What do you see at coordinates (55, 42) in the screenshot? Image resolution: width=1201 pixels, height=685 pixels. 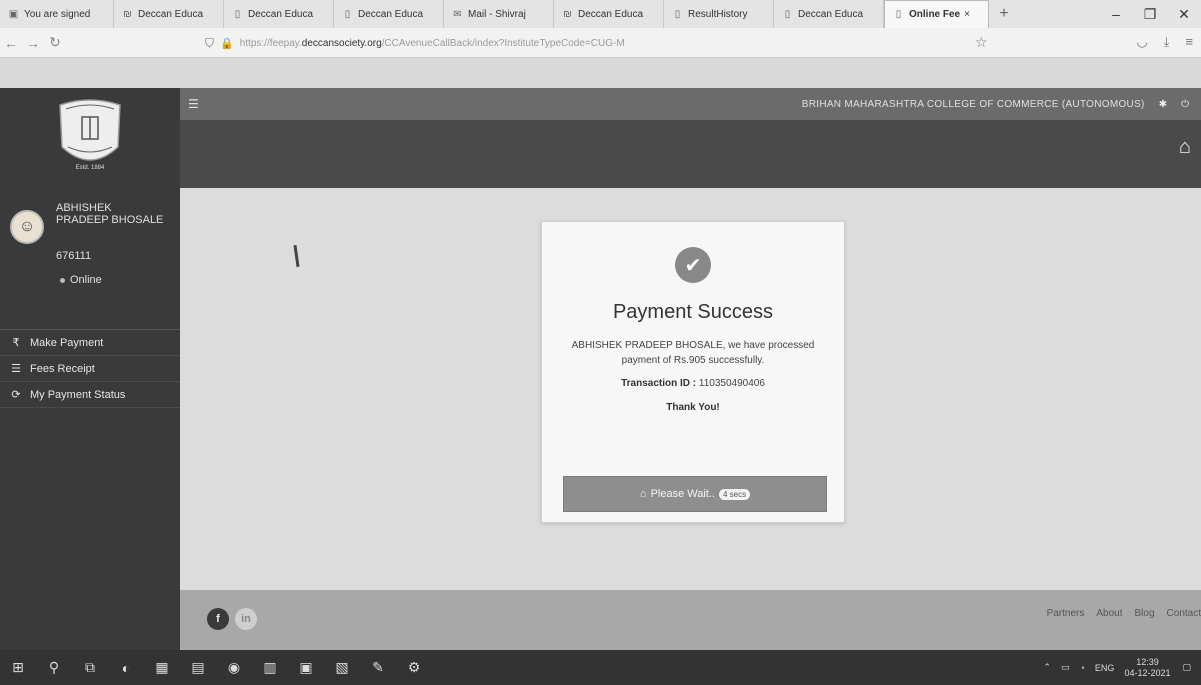 I see `reload-icon: ↻` at bounding box center [55, 42].